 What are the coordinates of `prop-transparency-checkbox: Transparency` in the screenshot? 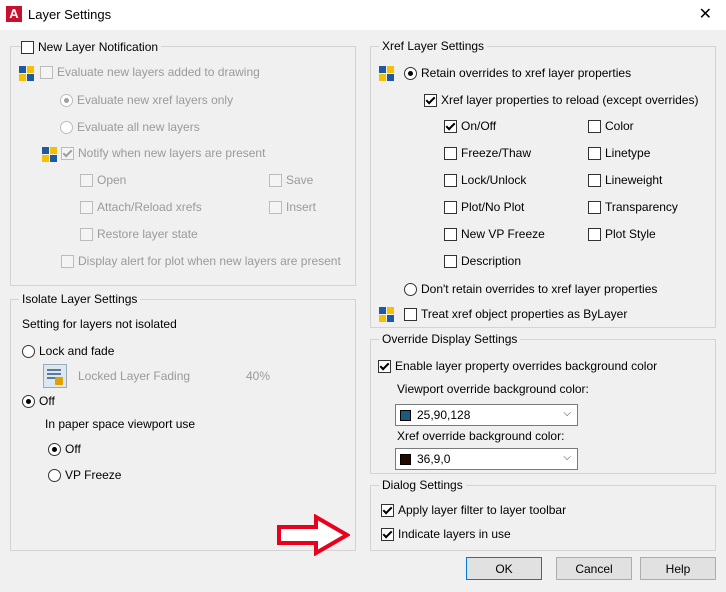 It's located at (633, 207).